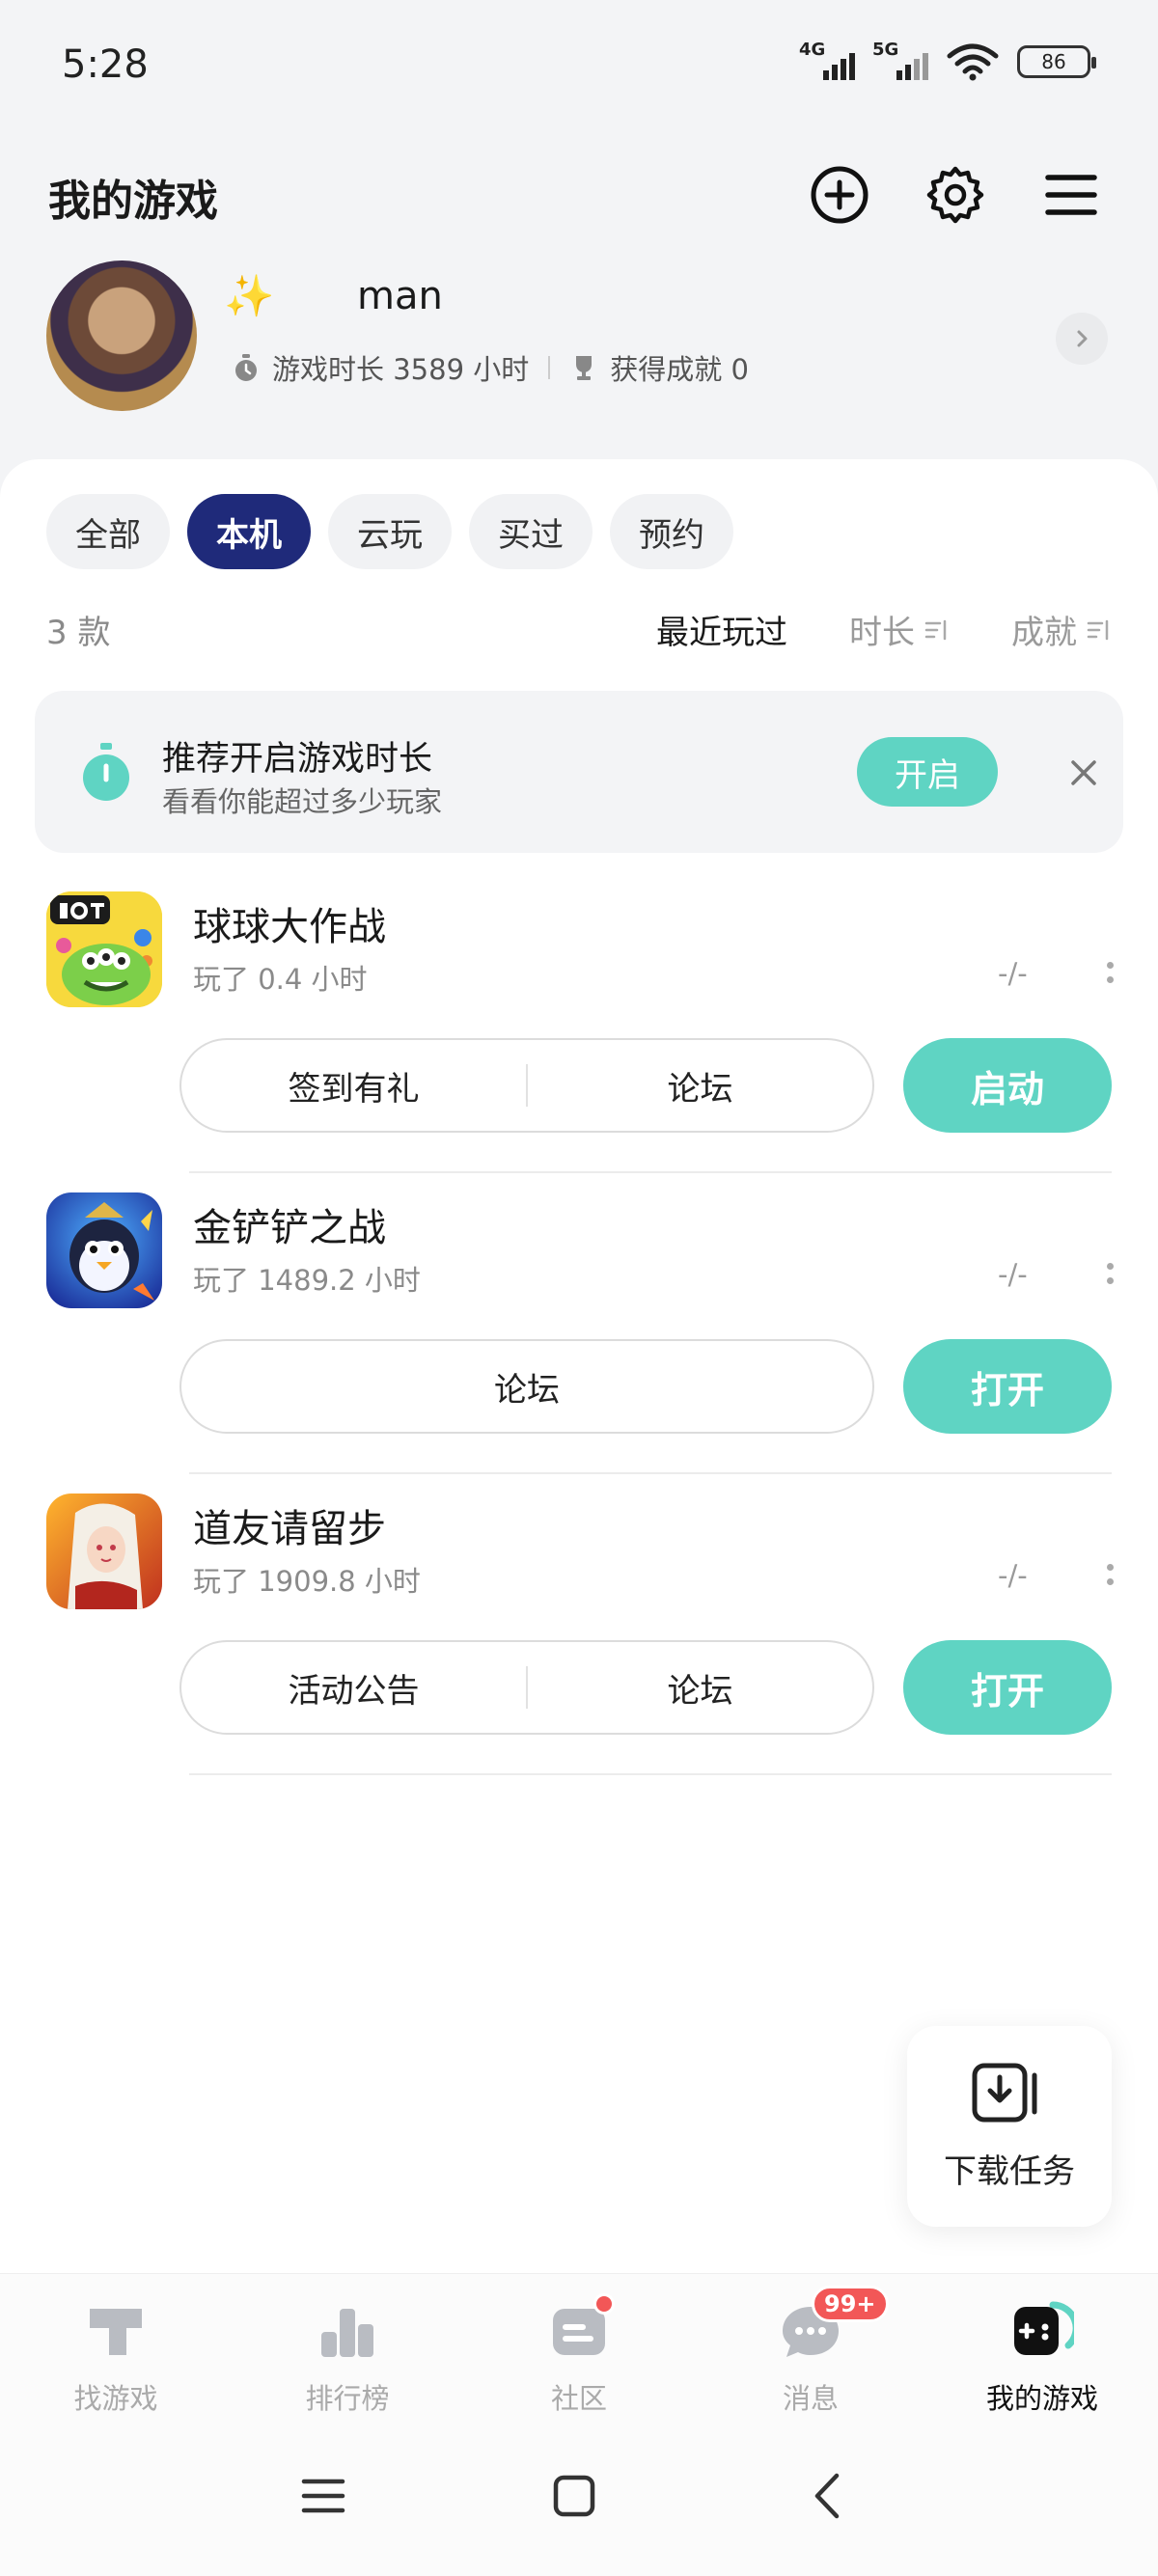  What do you see at coordinates (584, 368) in the screenshot?
I see `trophy-icon` at bounding box center [584, 368].